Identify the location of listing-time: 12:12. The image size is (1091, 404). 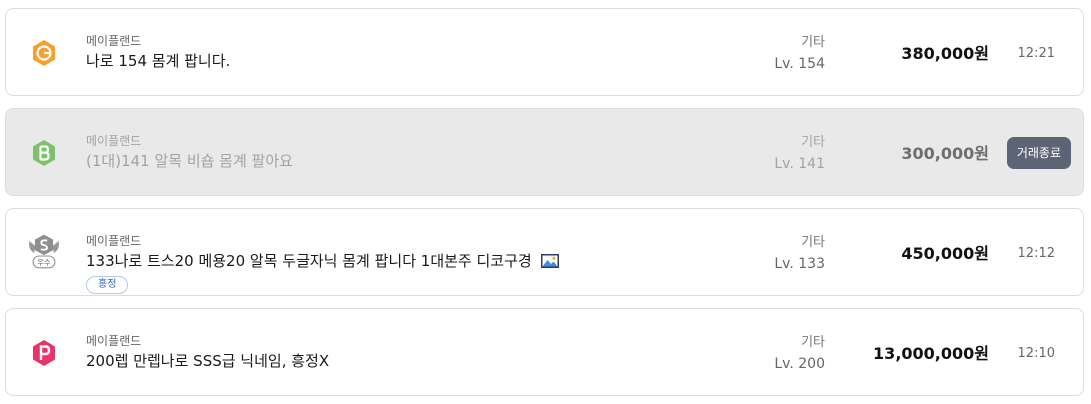
(1036, 253).